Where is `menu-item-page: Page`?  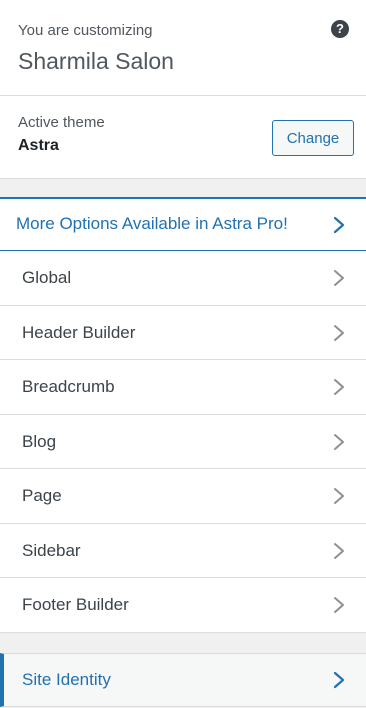 menu-item-page: Page is located at coordinates (183, 496).